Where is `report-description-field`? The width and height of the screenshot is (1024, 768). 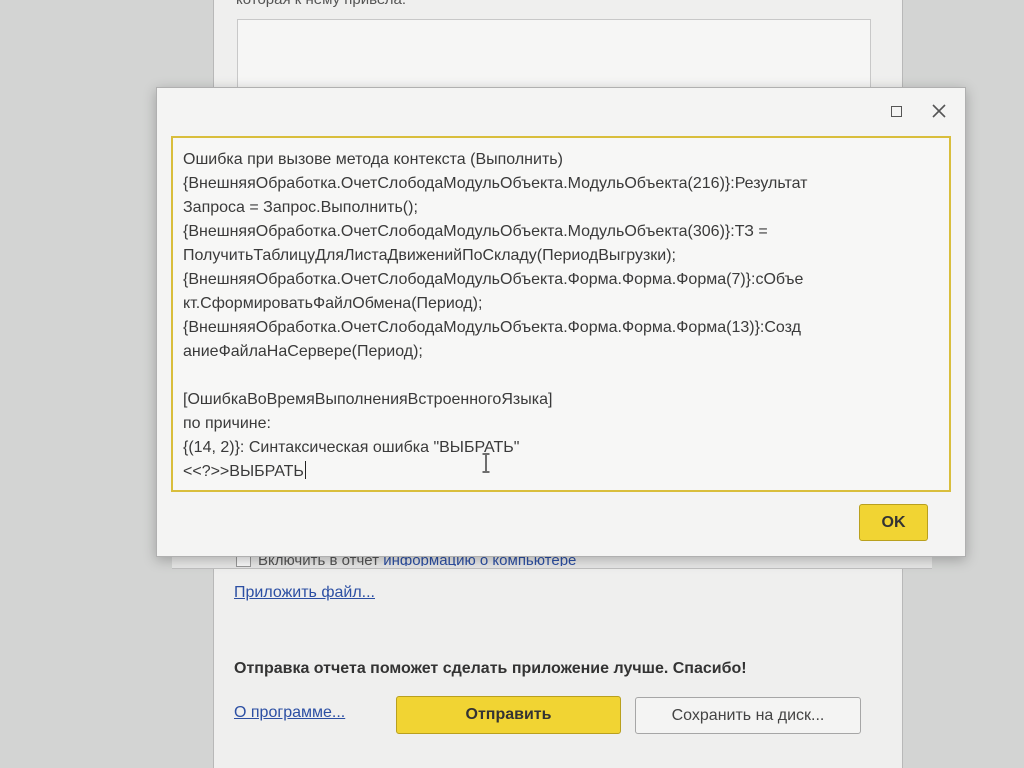
report-description-field is located at coordinates (554, 57).